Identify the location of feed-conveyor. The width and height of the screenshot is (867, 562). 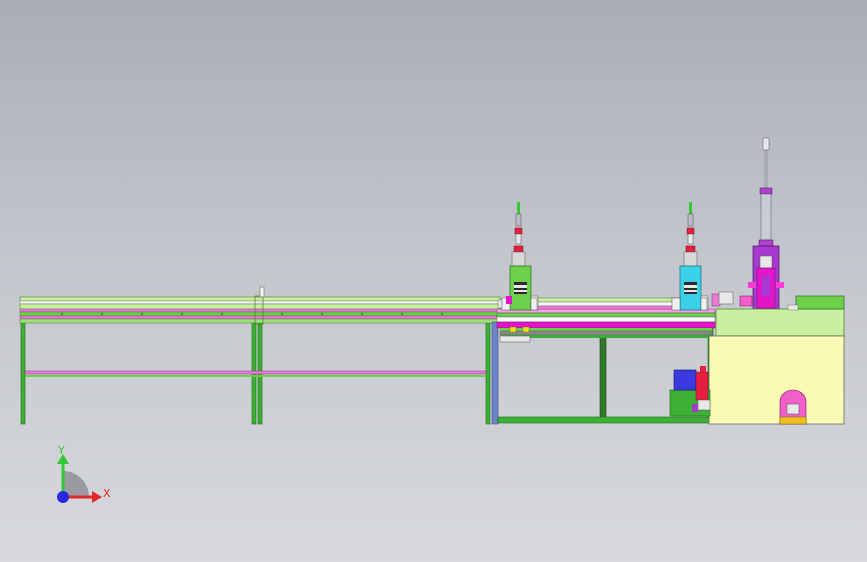
(260, 355).